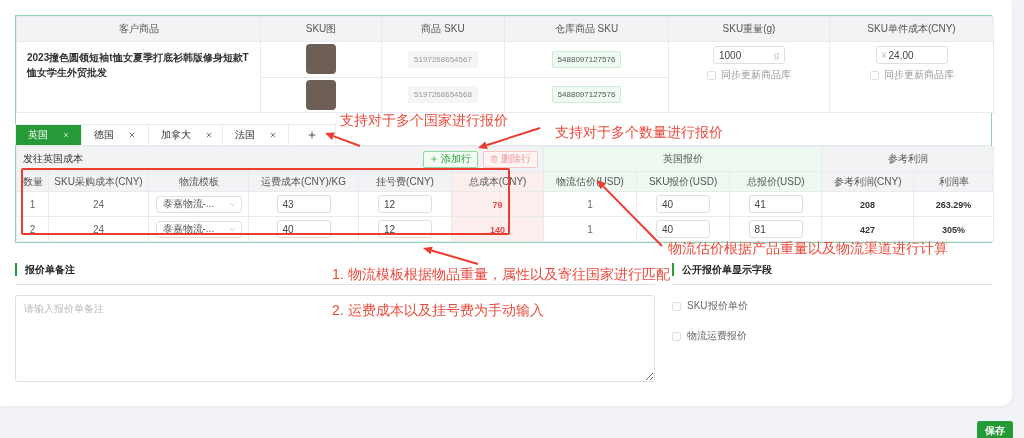  I want to click on checkbox-label: 物流运费报价, so click(717, 336).